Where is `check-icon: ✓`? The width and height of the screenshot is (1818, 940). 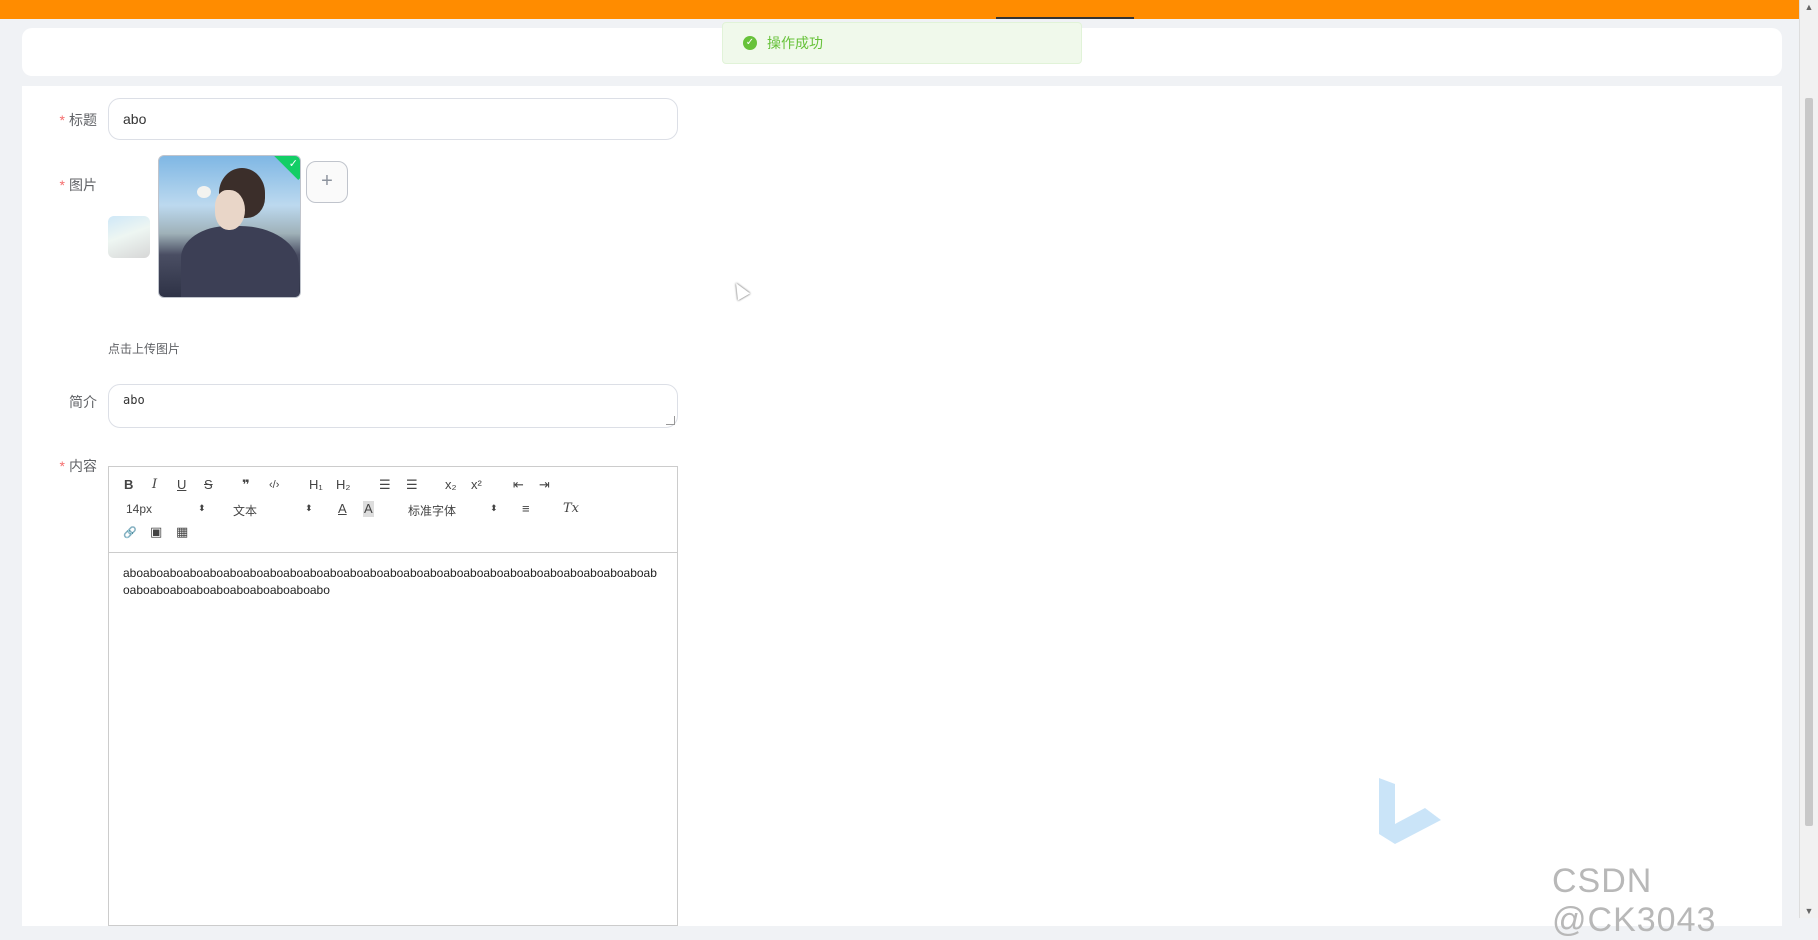
check-icon: ✓ is located at coordinates (293, 164).